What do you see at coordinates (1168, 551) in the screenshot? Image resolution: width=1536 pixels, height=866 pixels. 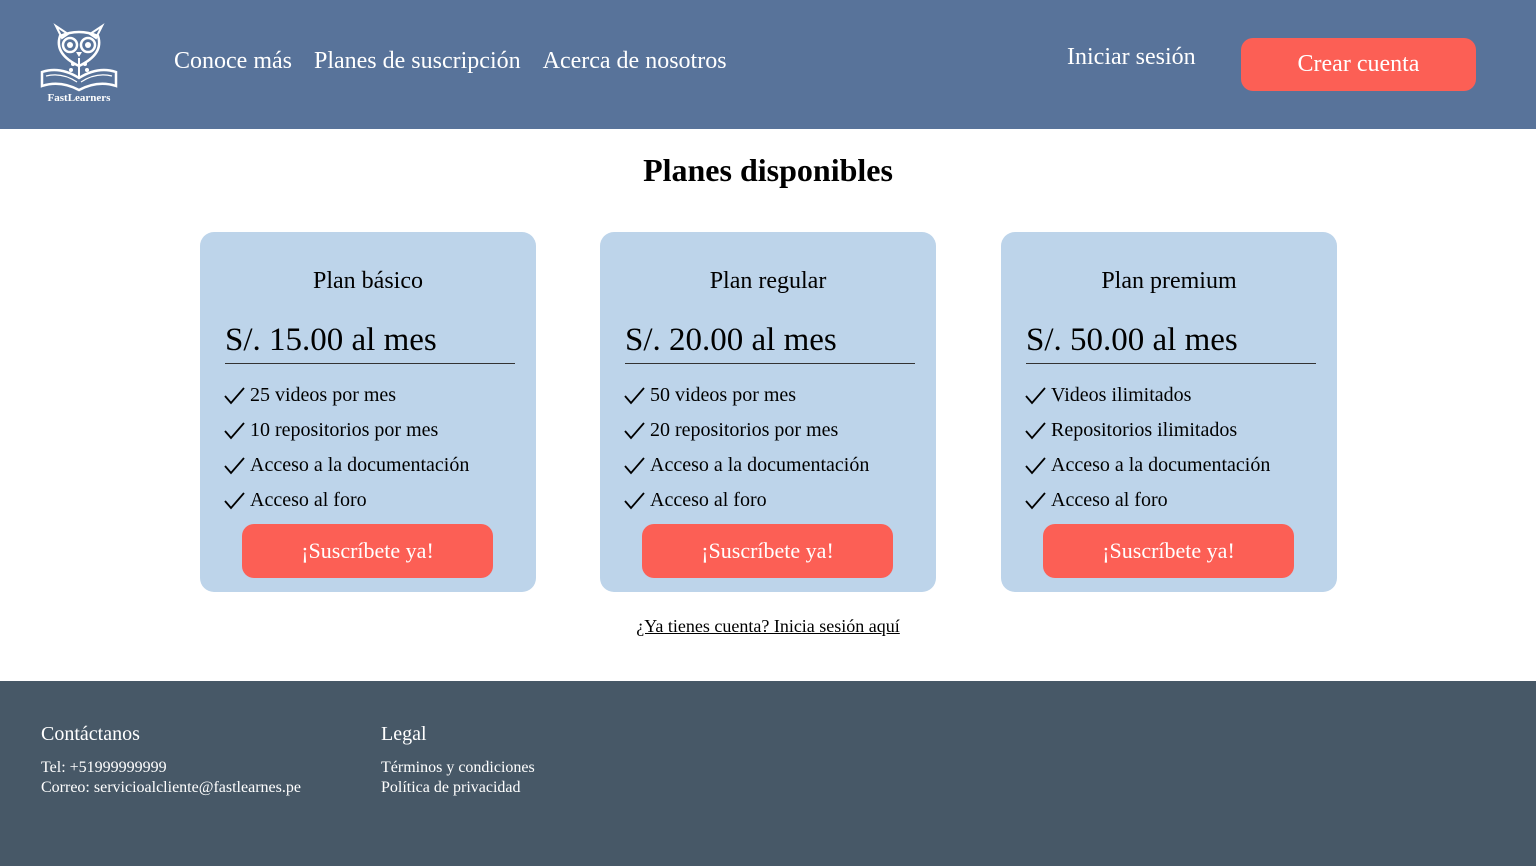 I see `subscribe-button-premium: ¡Suscríbete ya!` at bounding box center [1168, 551].